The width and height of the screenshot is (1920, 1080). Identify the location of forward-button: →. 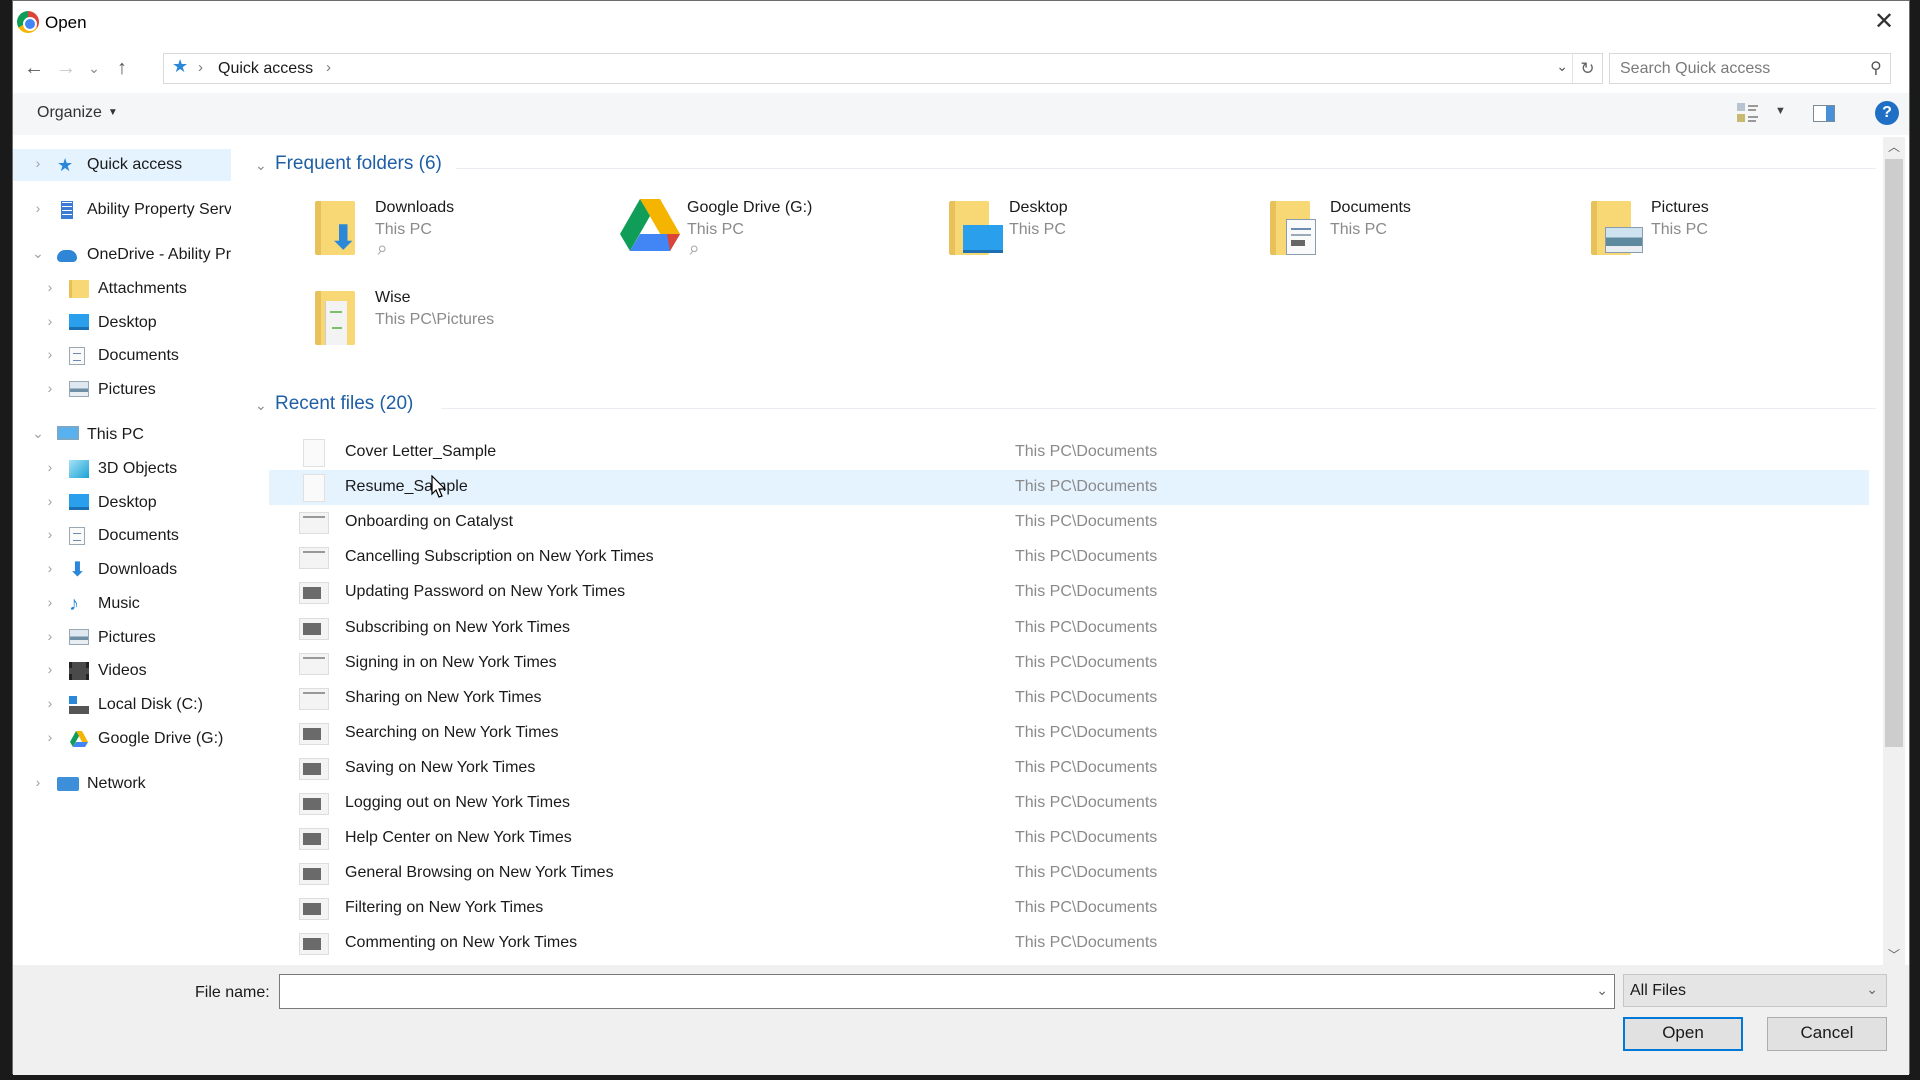
(66, 68).